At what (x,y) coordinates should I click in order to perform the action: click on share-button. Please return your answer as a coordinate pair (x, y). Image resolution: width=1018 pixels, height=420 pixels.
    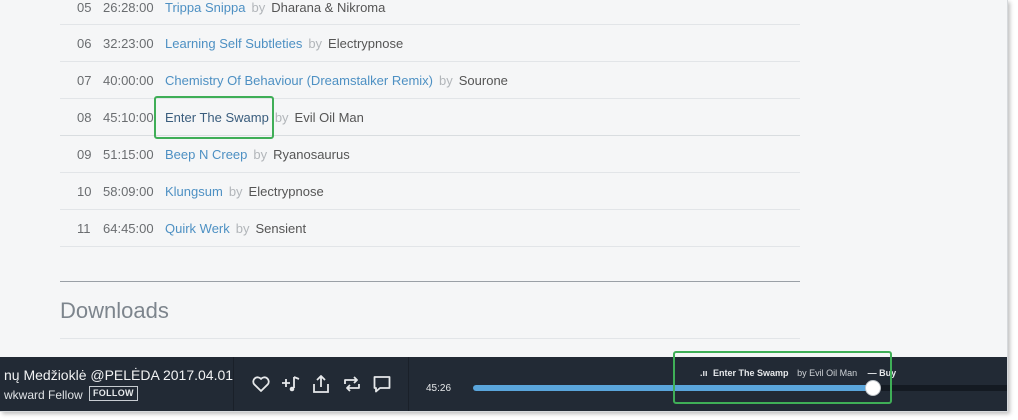
    Looking at the image, I should click on (321, 384).